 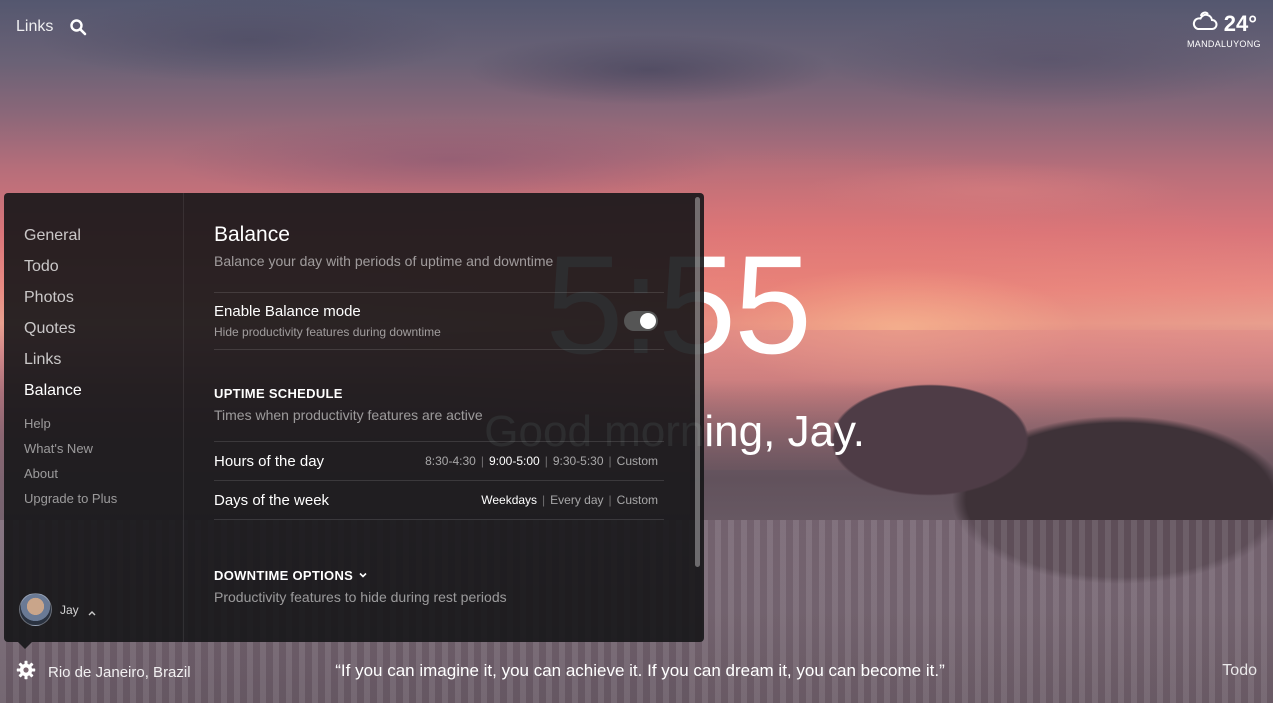 I want to click on links-button: Links, so click(x=34, y=27).